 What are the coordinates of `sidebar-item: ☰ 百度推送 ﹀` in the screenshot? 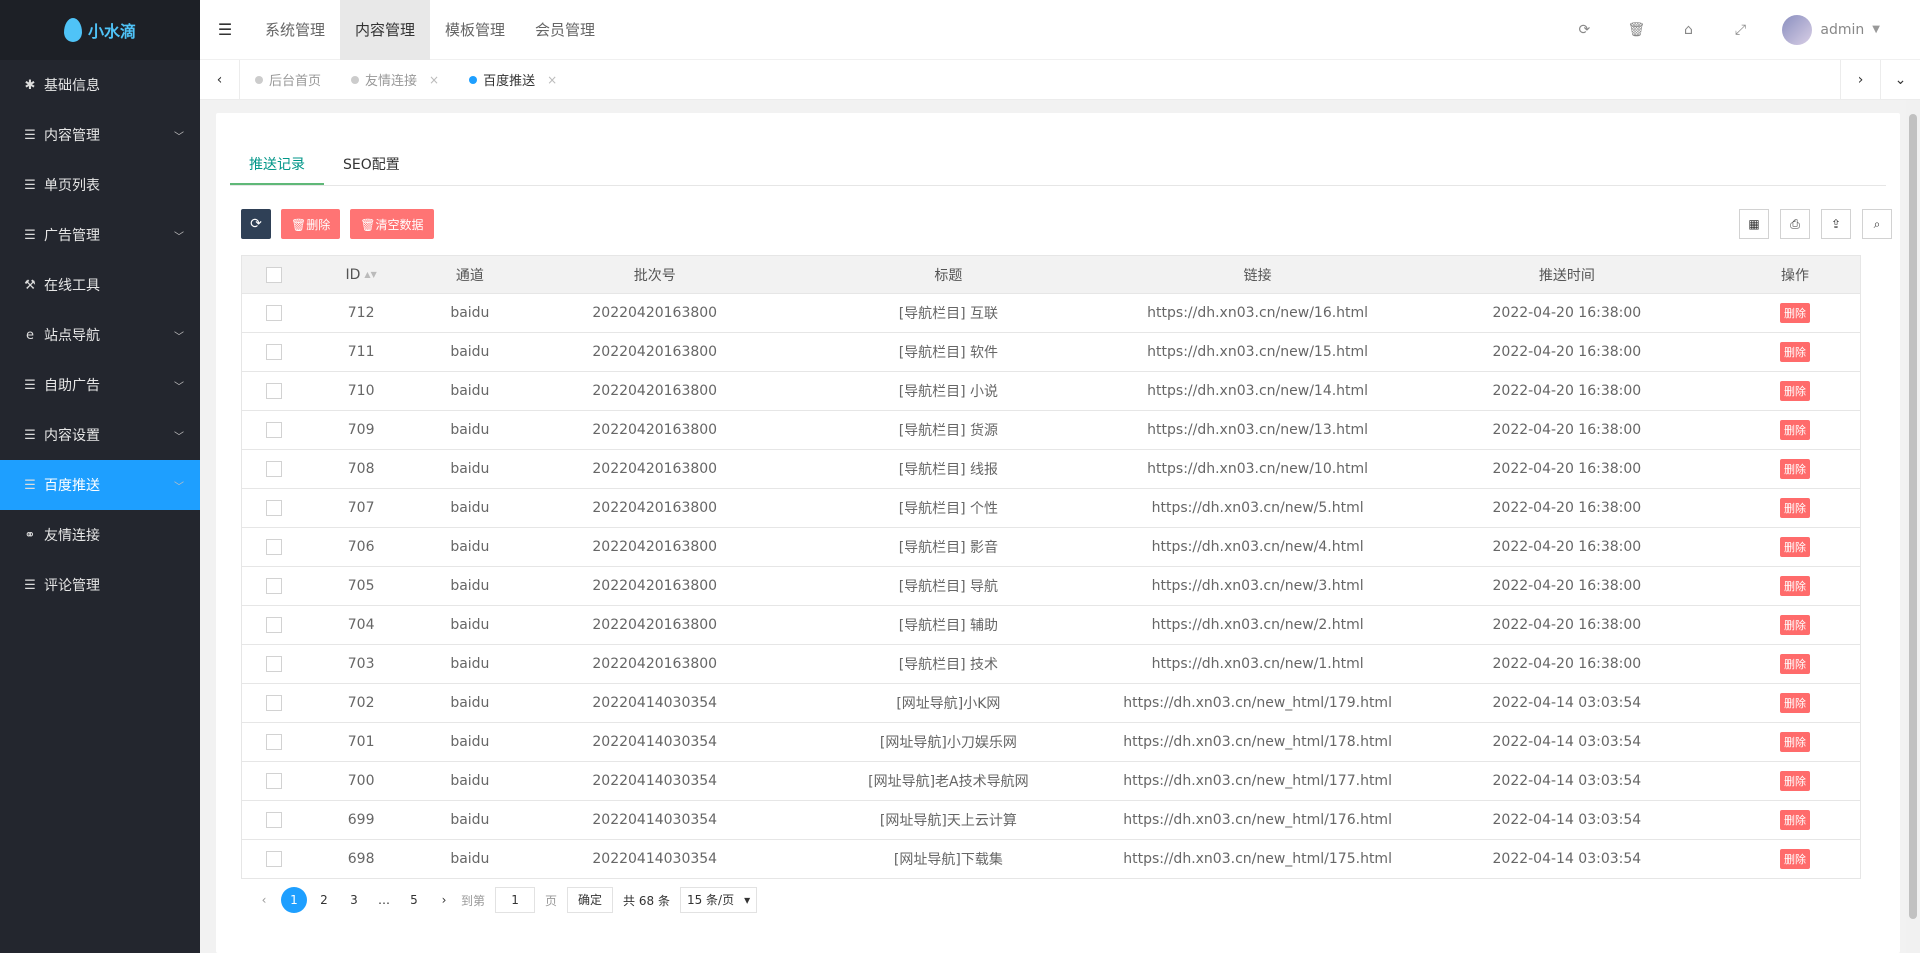 It's located at (100, 485).